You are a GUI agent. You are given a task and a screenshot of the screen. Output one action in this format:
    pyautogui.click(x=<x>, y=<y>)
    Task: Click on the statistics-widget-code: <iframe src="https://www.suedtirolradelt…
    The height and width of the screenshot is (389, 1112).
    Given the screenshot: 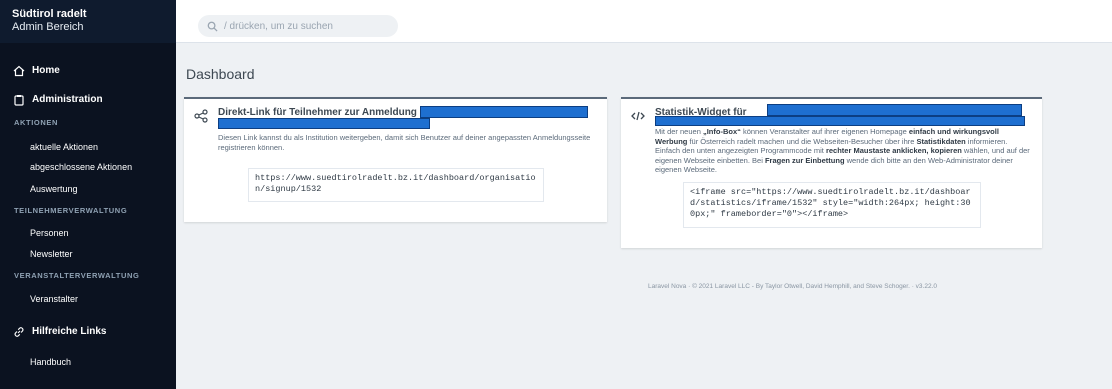 What is the action you would take?
    pyautogui.click(x=832, y=205)
    